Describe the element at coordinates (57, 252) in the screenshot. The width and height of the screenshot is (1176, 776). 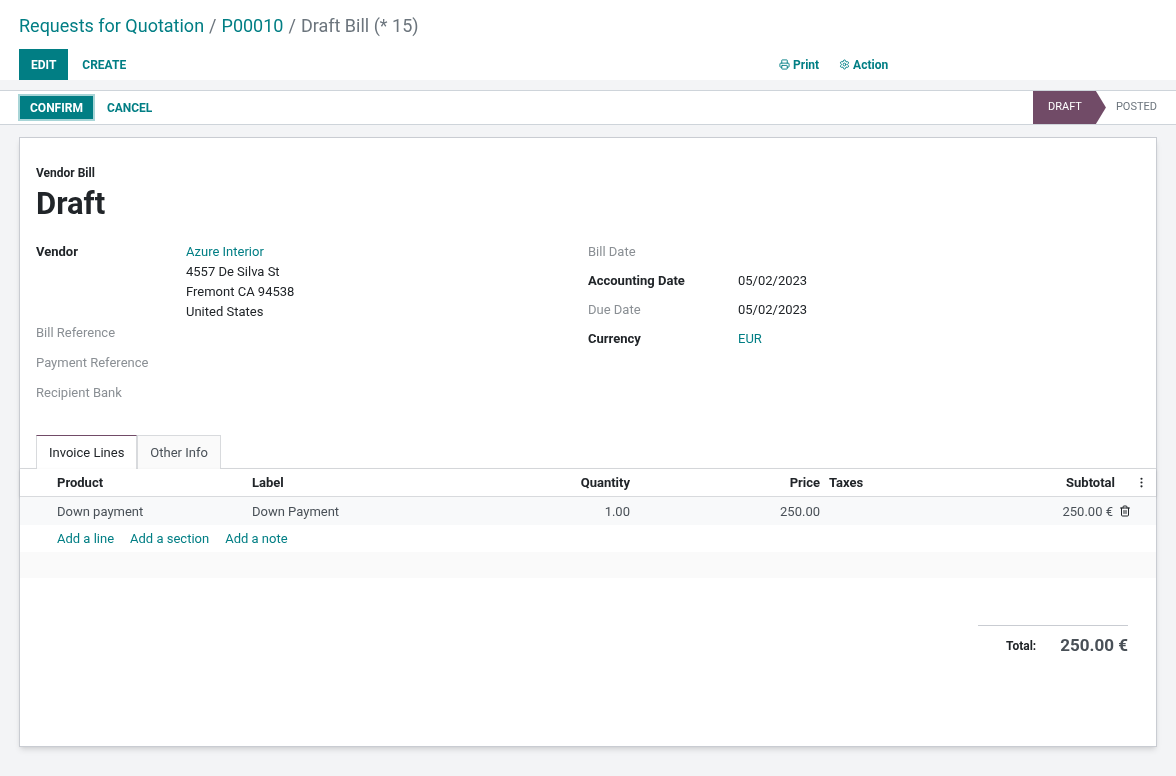
I see `field-label: Vendor` at that location.